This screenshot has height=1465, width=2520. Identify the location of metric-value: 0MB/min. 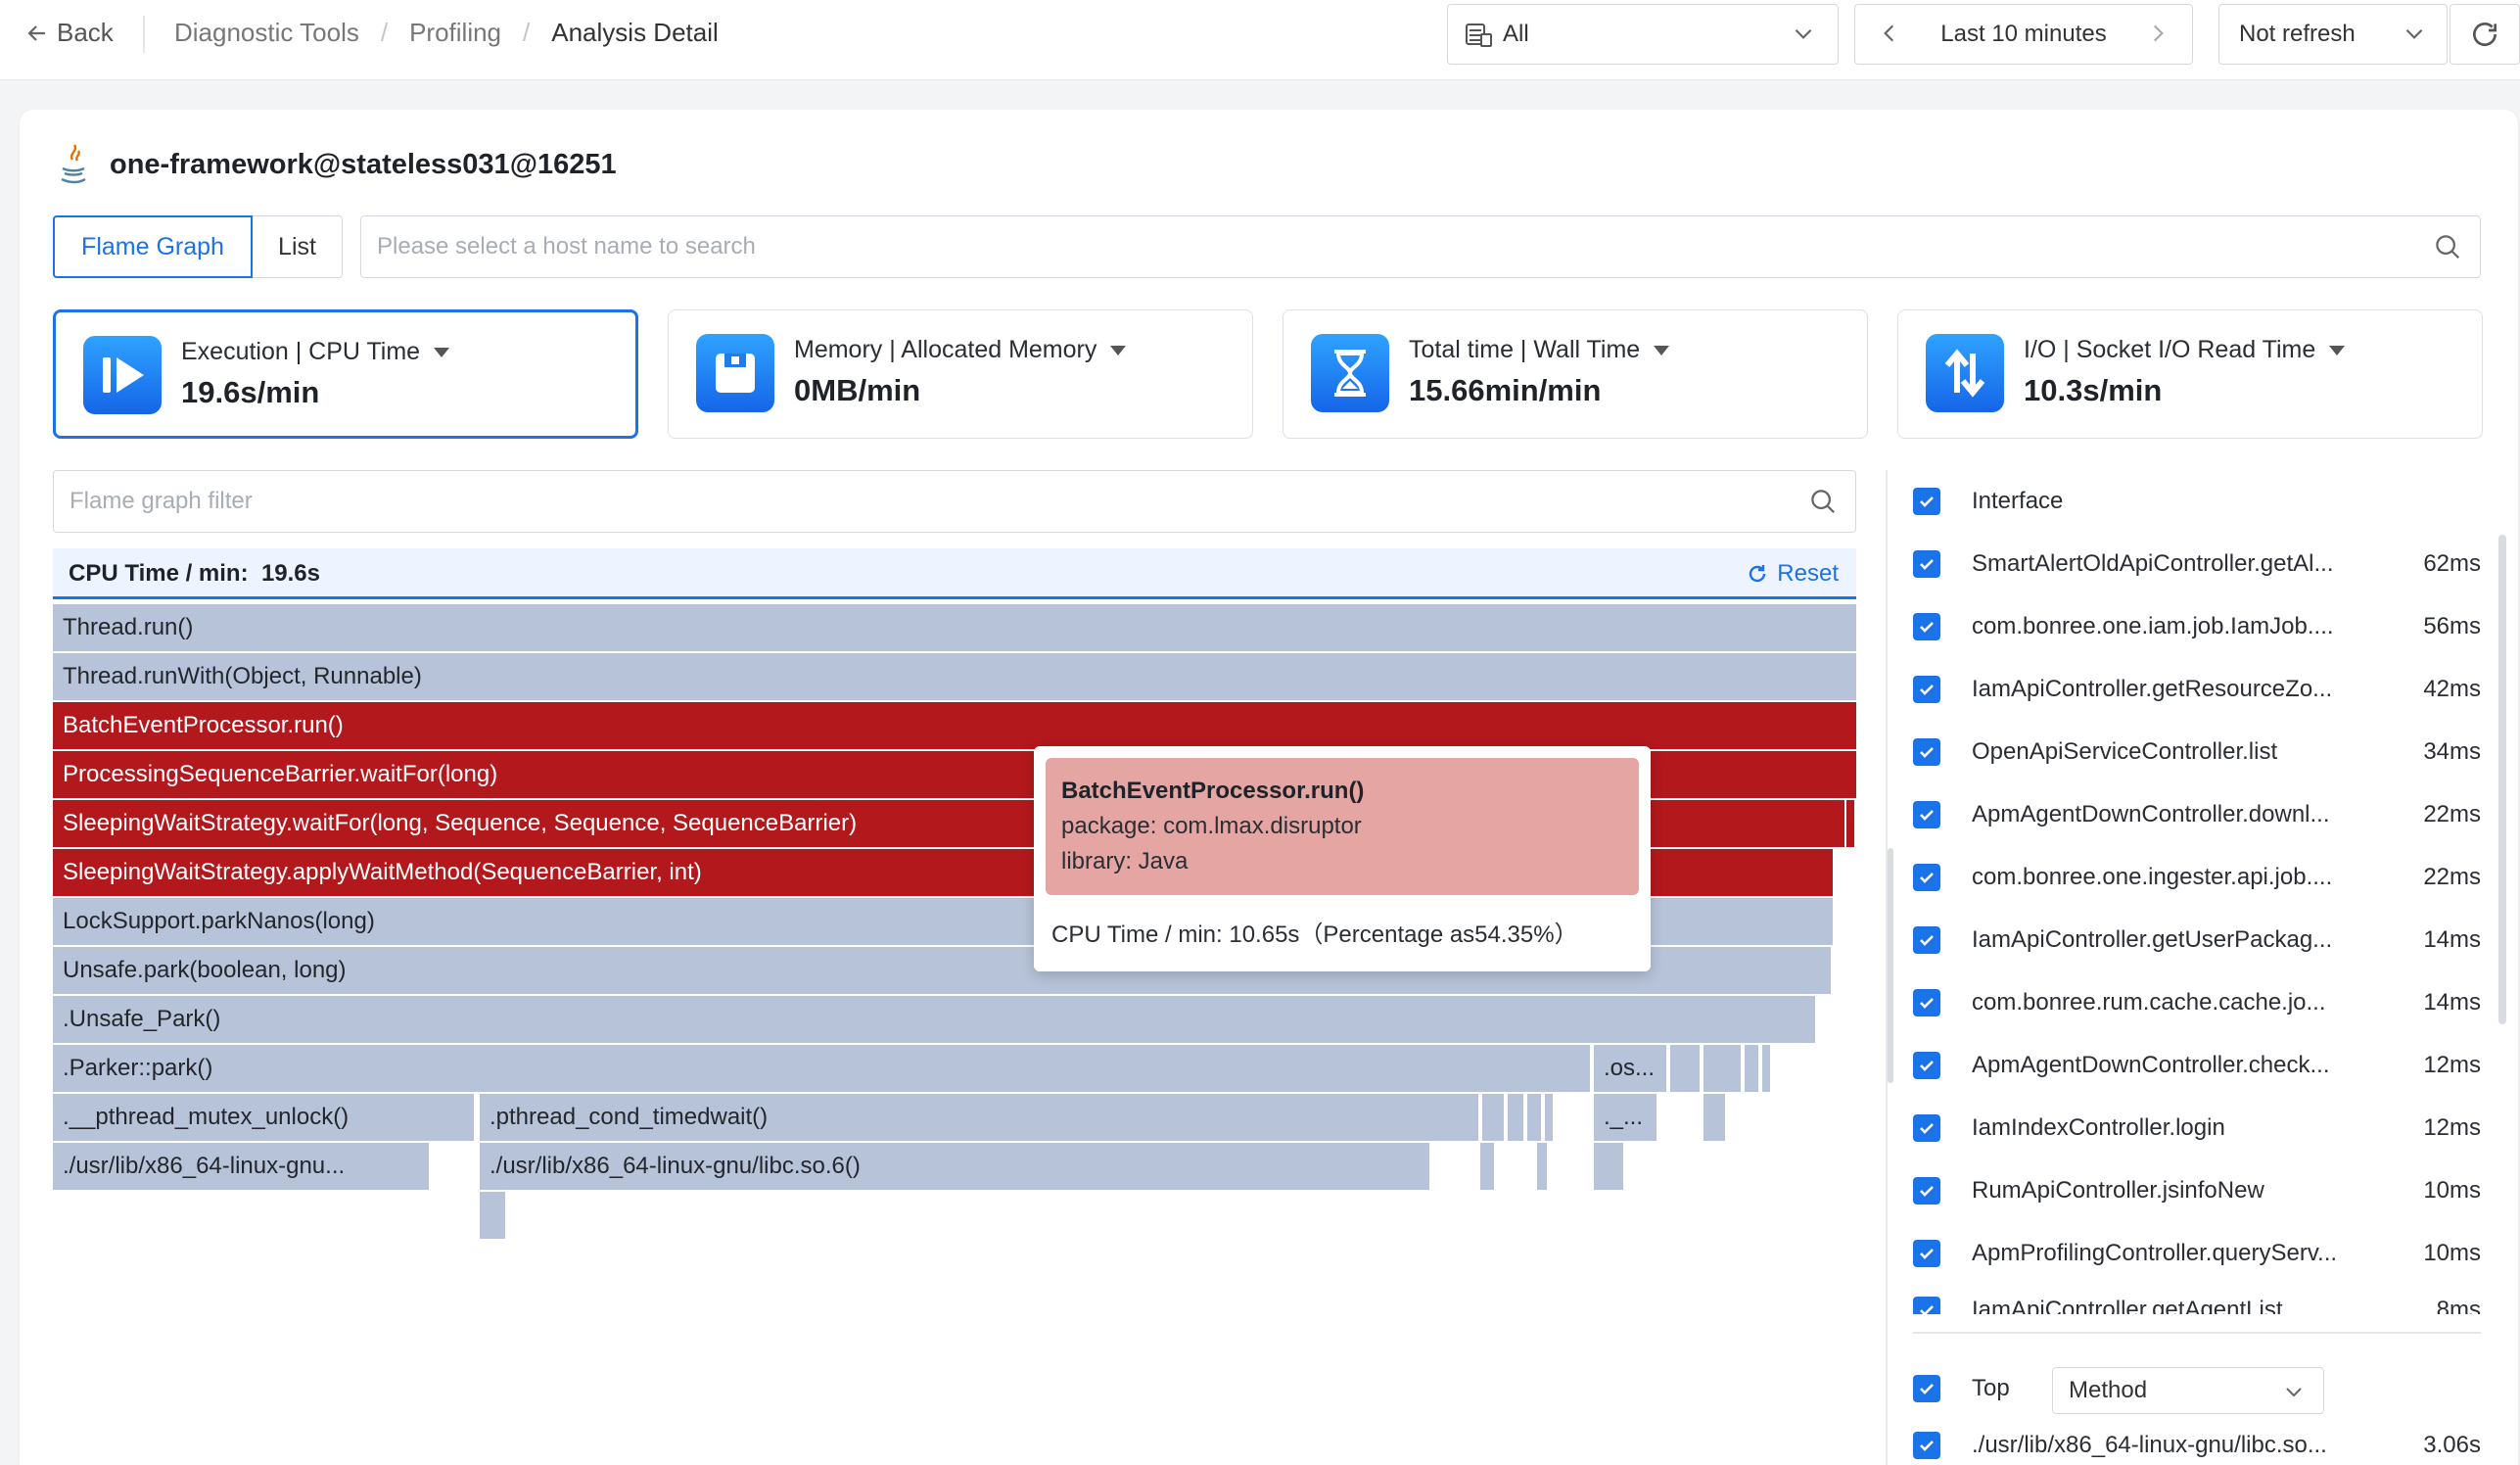
(857, 390).